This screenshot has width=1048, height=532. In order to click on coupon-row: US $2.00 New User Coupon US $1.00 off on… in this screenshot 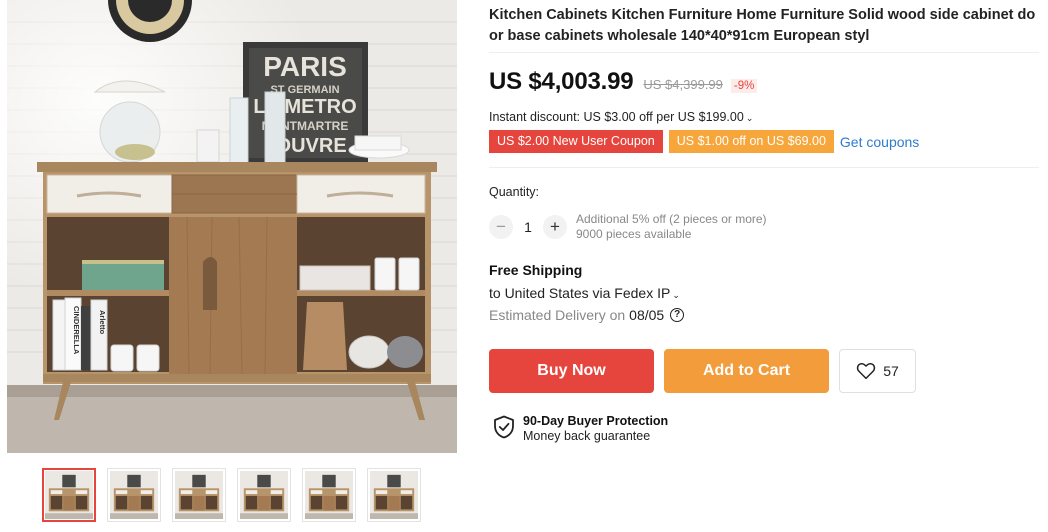, I will do `click(704, 141)`.